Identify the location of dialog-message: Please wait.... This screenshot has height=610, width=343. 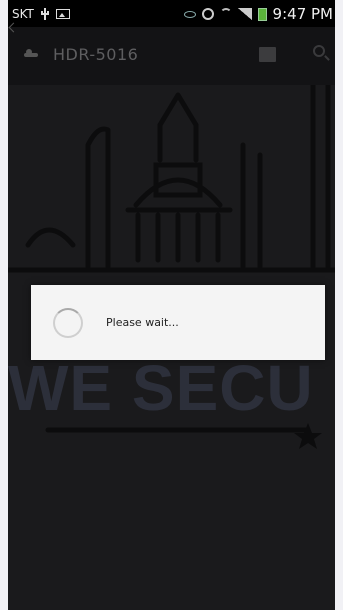
(142, 322).